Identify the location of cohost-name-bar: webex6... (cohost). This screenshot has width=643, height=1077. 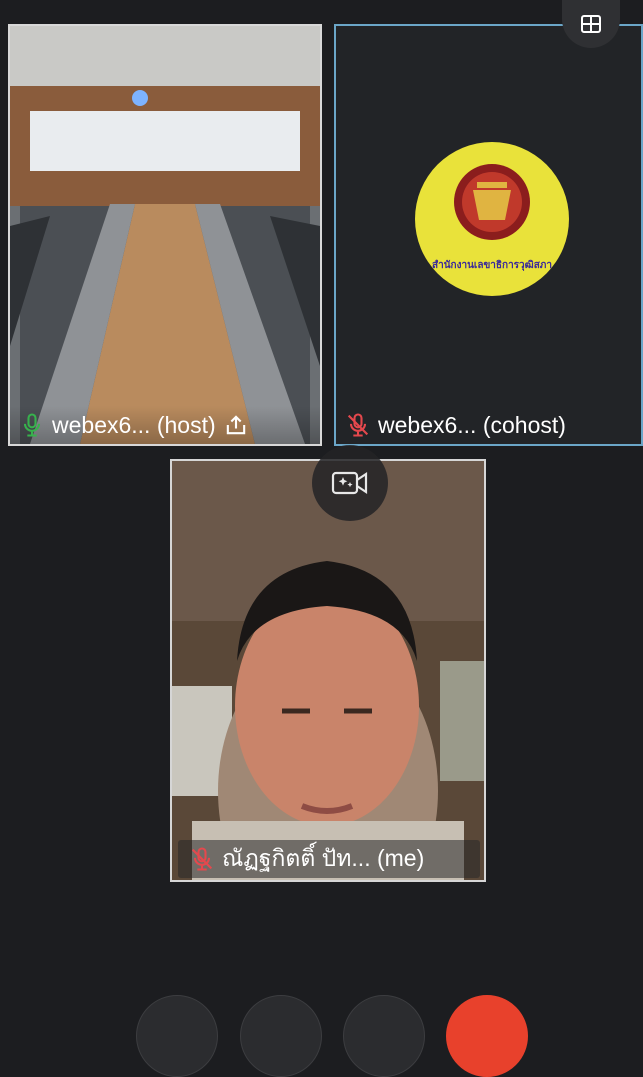
(492, 425).